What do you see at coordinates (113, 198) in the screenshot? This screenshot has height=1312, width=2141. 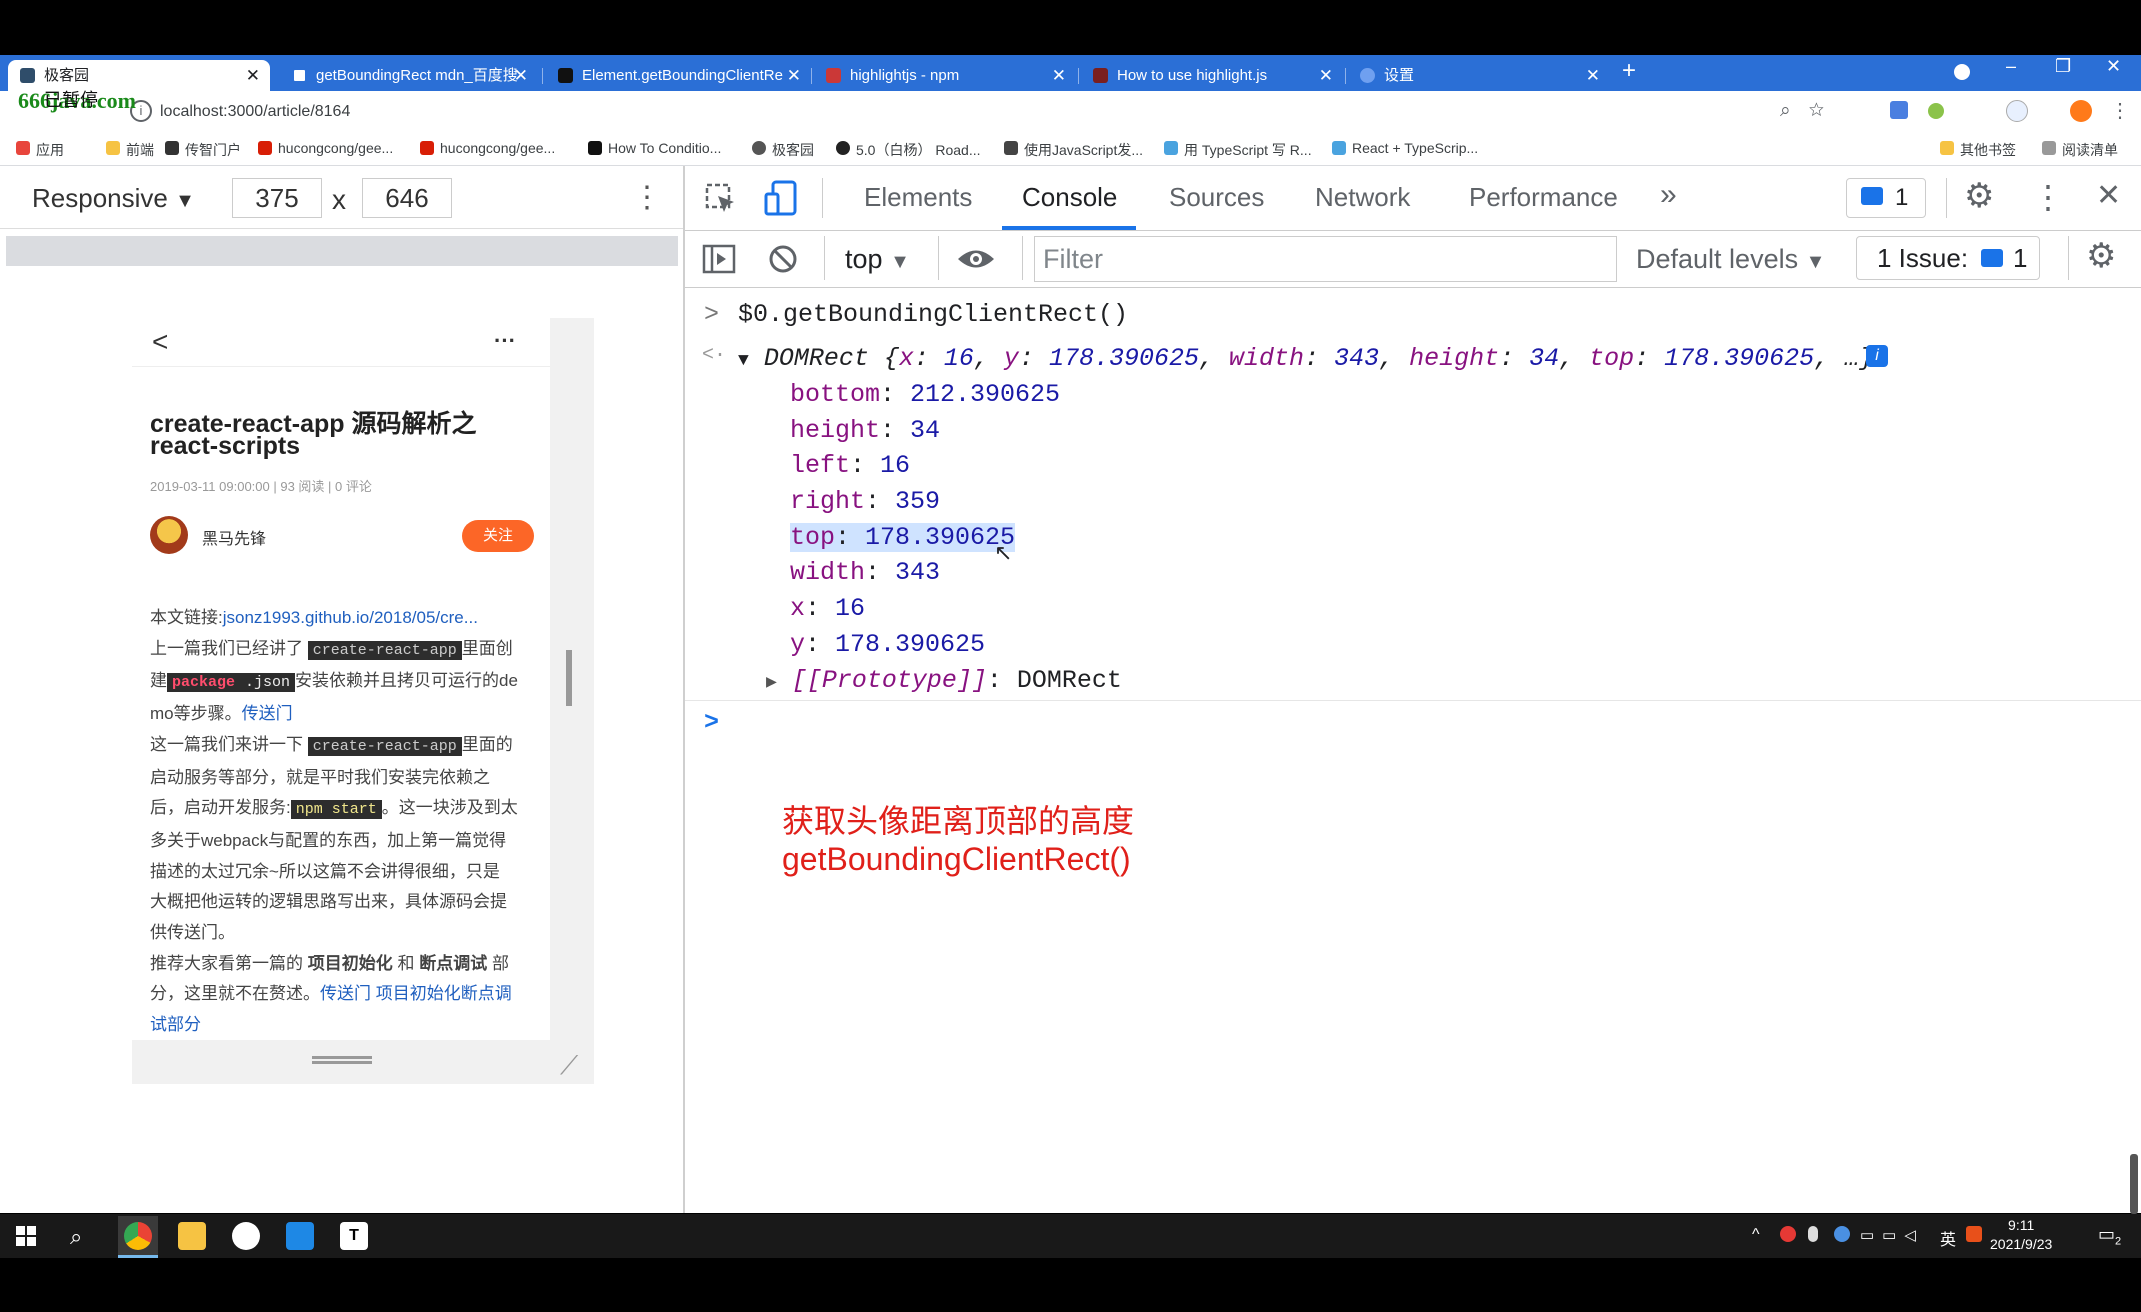 I see `responsive-select: Responsive ▼` at bounding box center [113, 198].